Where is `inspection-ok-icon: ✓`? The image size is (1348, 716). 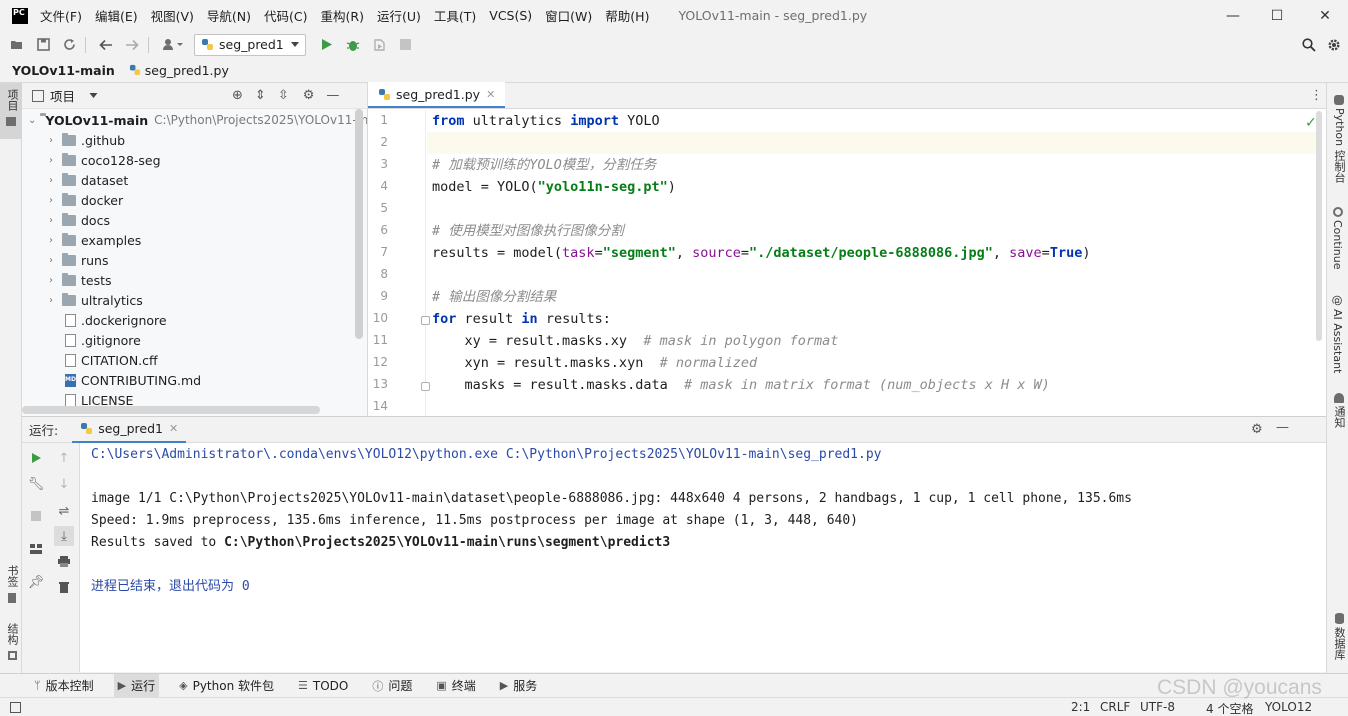 inspection-ok-icon: ✓ is located at coordinates (1311, 123).